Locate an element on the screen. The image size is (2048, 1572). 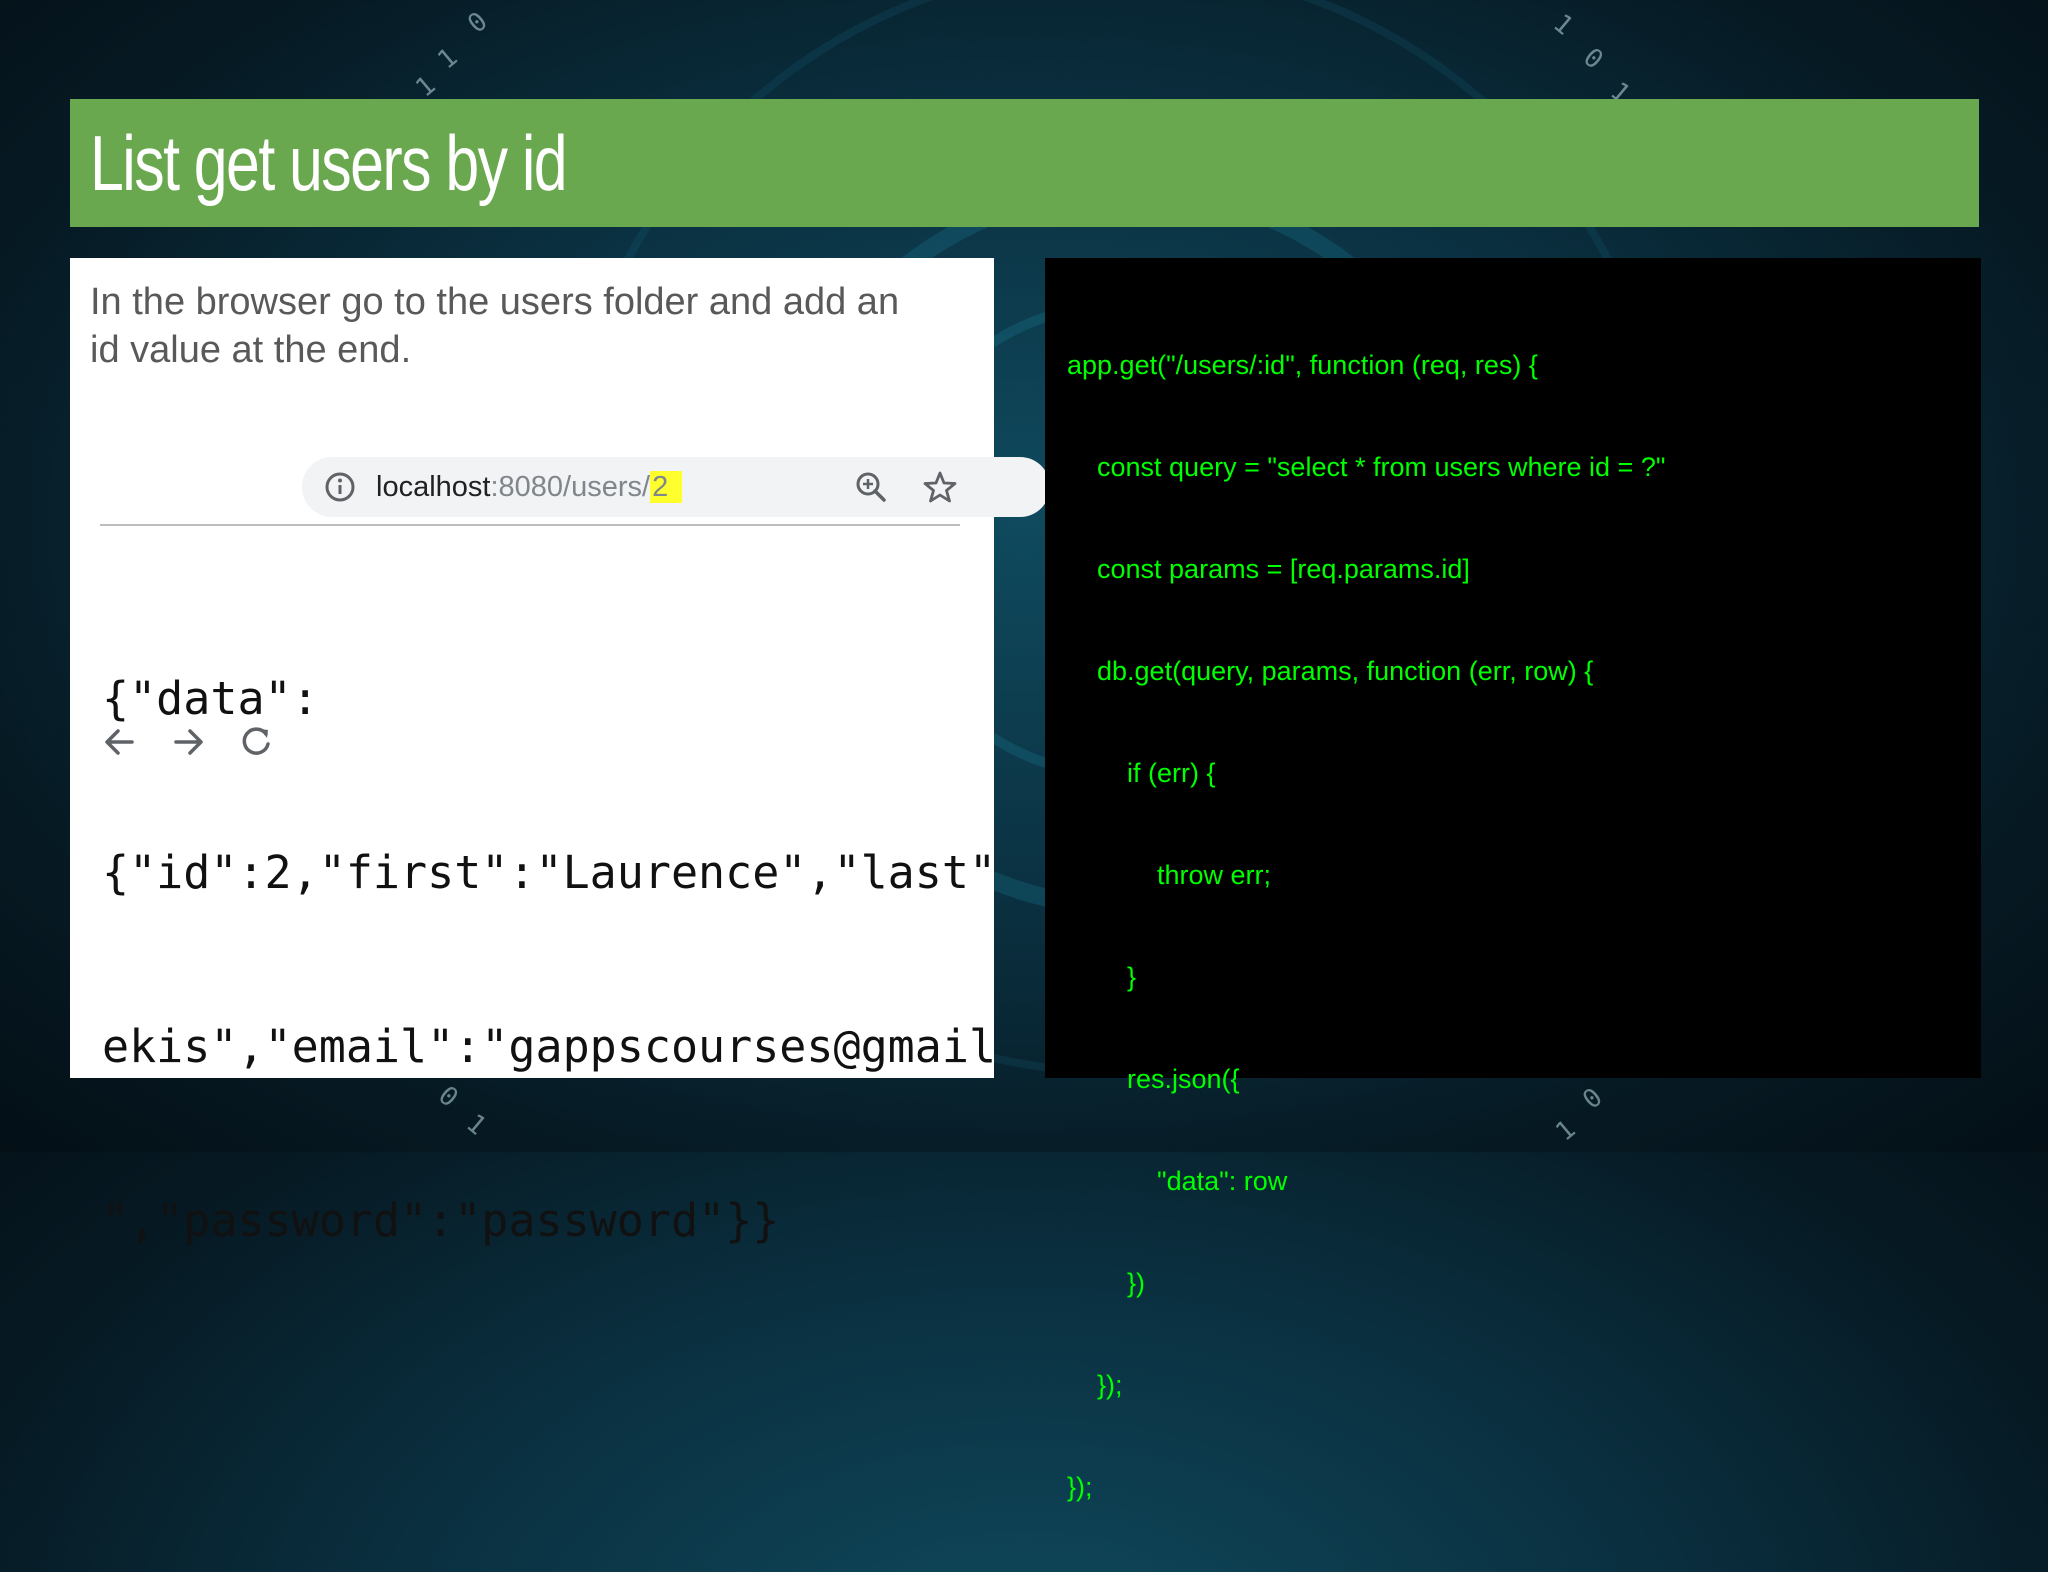
code-line: } is located at coordinates (1102, 977).